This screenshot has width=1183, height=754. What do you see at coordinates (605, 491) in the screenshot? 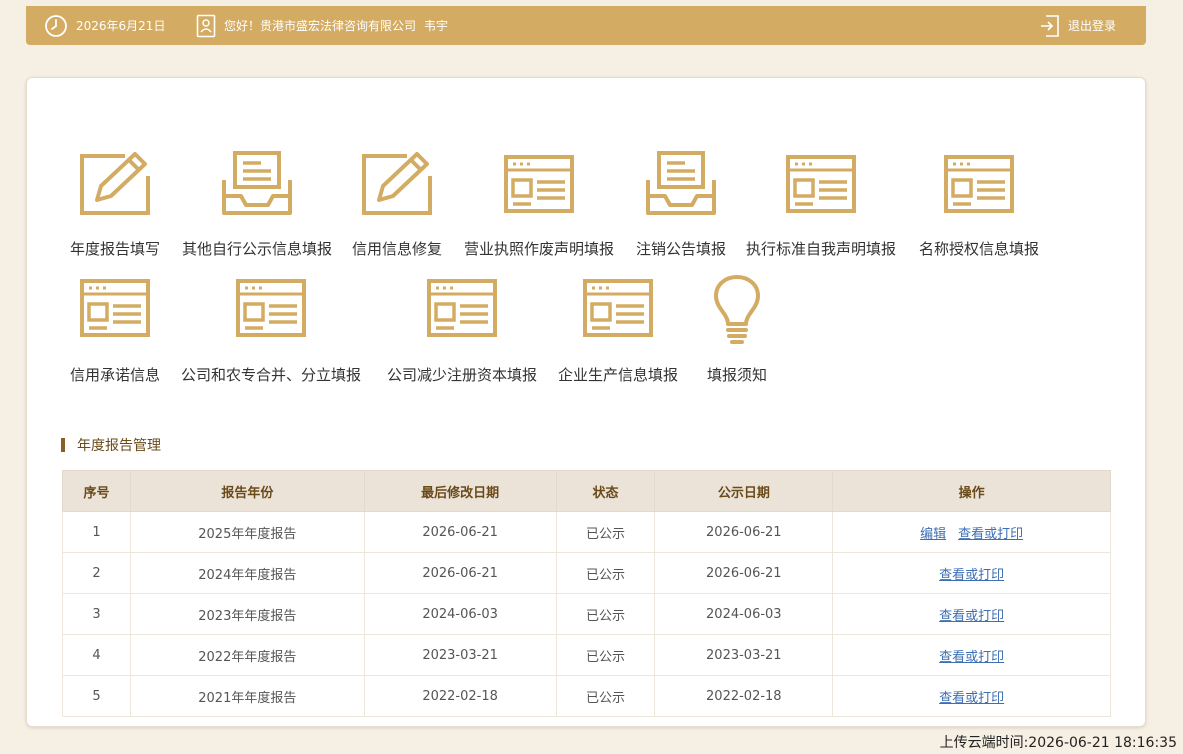
I see `header-status: 状态` at bounding box center [605, 491].